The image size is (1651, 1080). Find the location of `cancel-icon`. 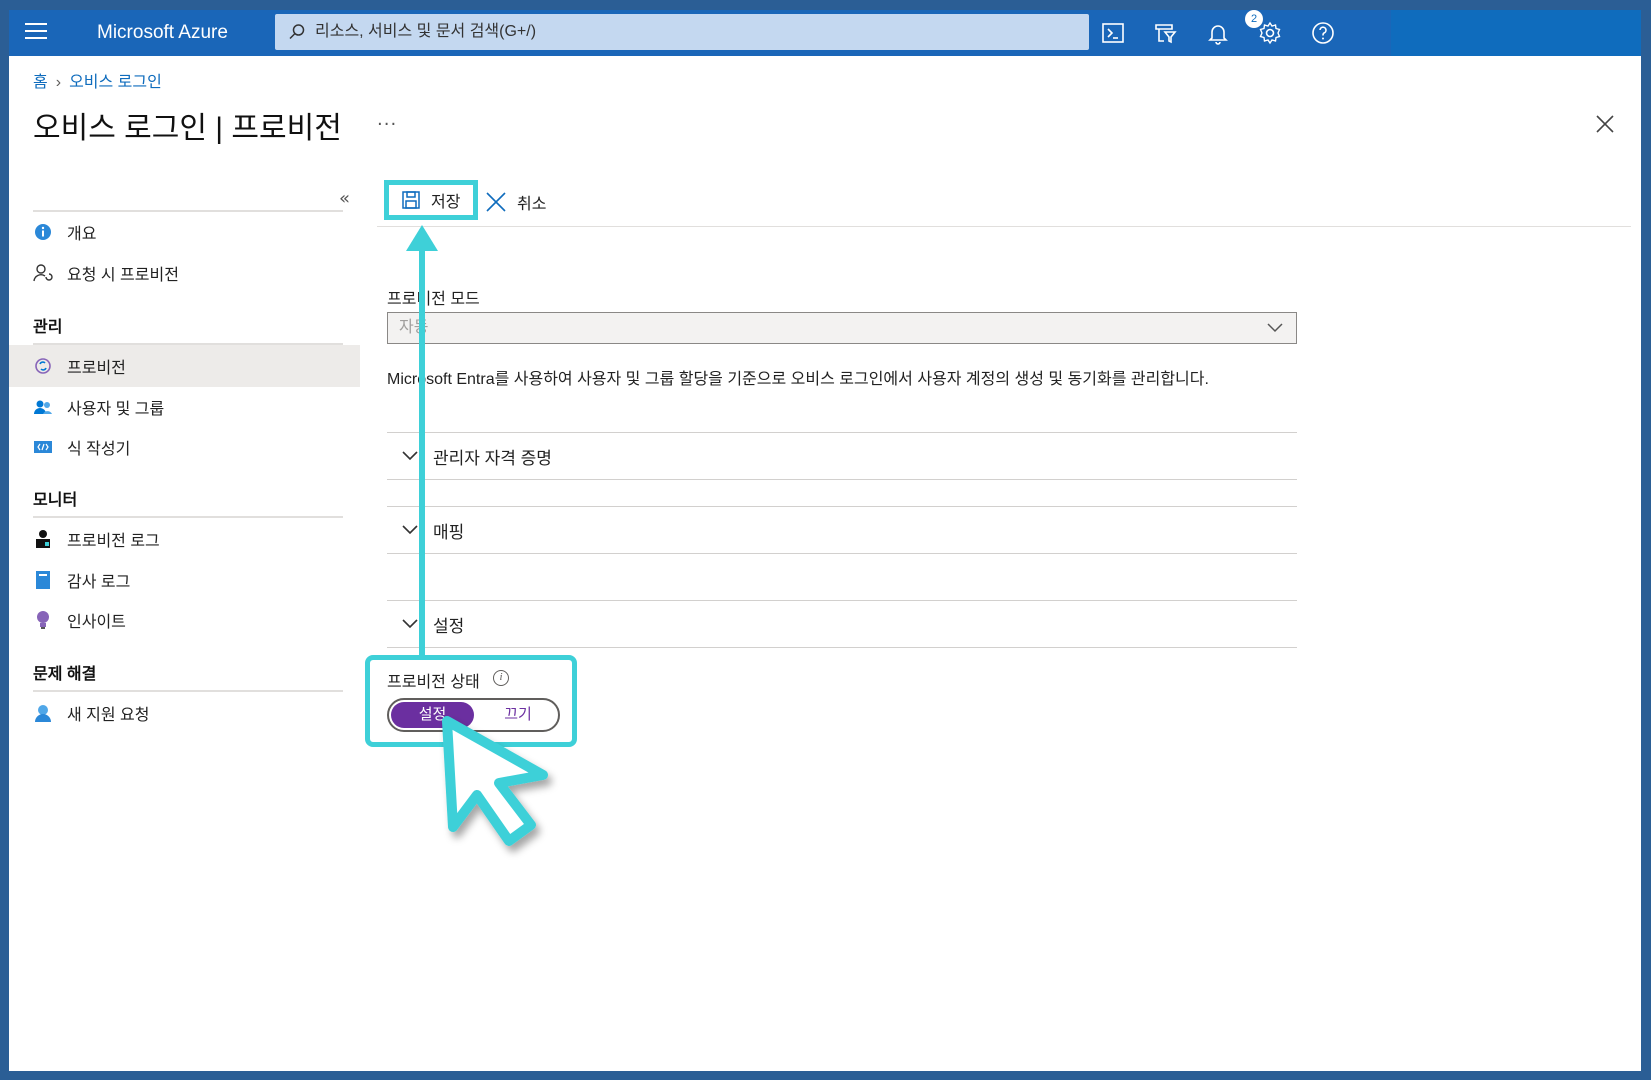

cancel-icon is located at coordinates (496, 202).